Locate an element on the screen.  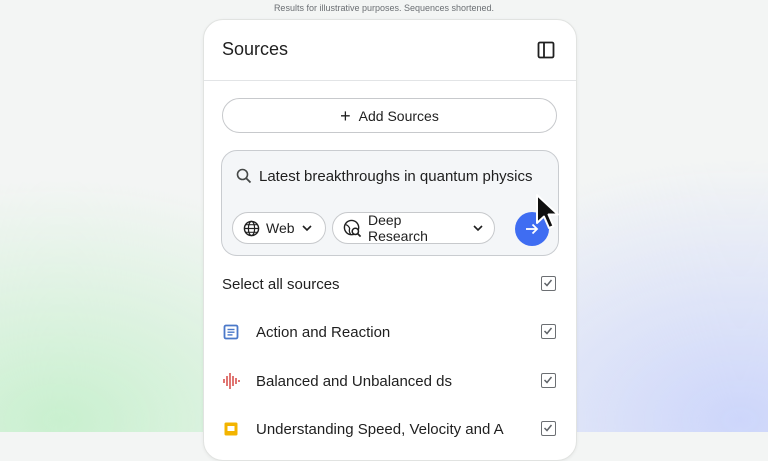
audio-waveform-icon is located at coordinates (231, 381).